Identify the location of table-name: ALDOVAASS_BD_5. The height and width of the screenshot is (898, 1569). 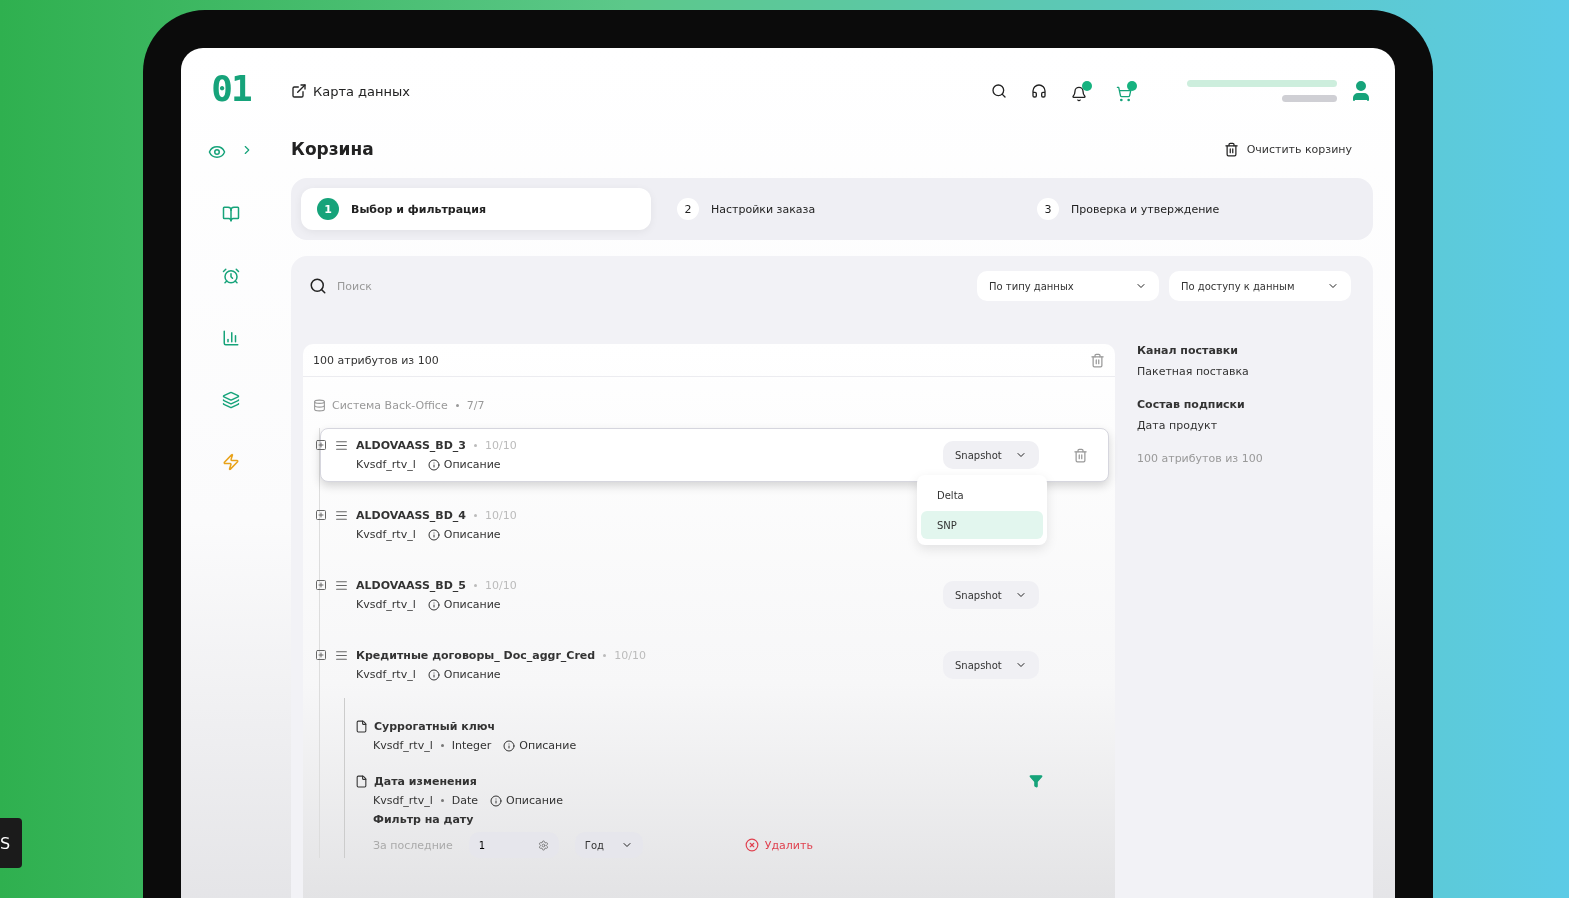
(411, 585).